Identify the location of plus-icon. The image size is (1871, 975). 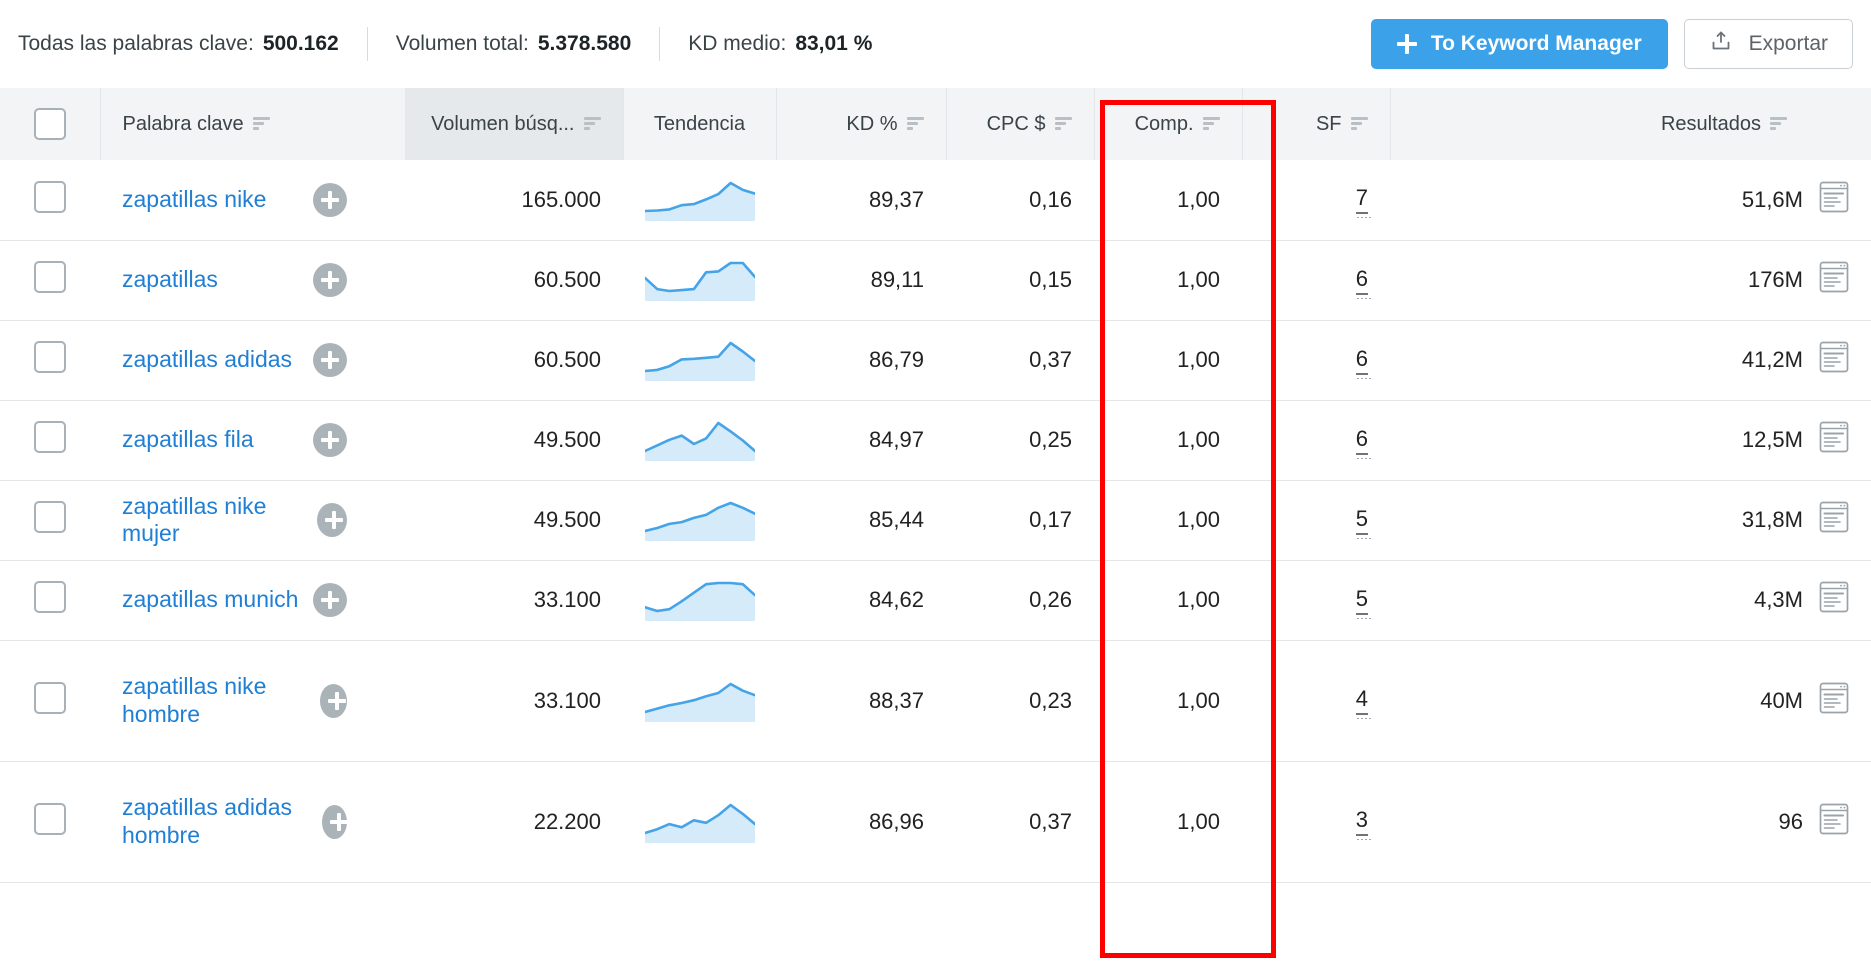
(1406, 44).